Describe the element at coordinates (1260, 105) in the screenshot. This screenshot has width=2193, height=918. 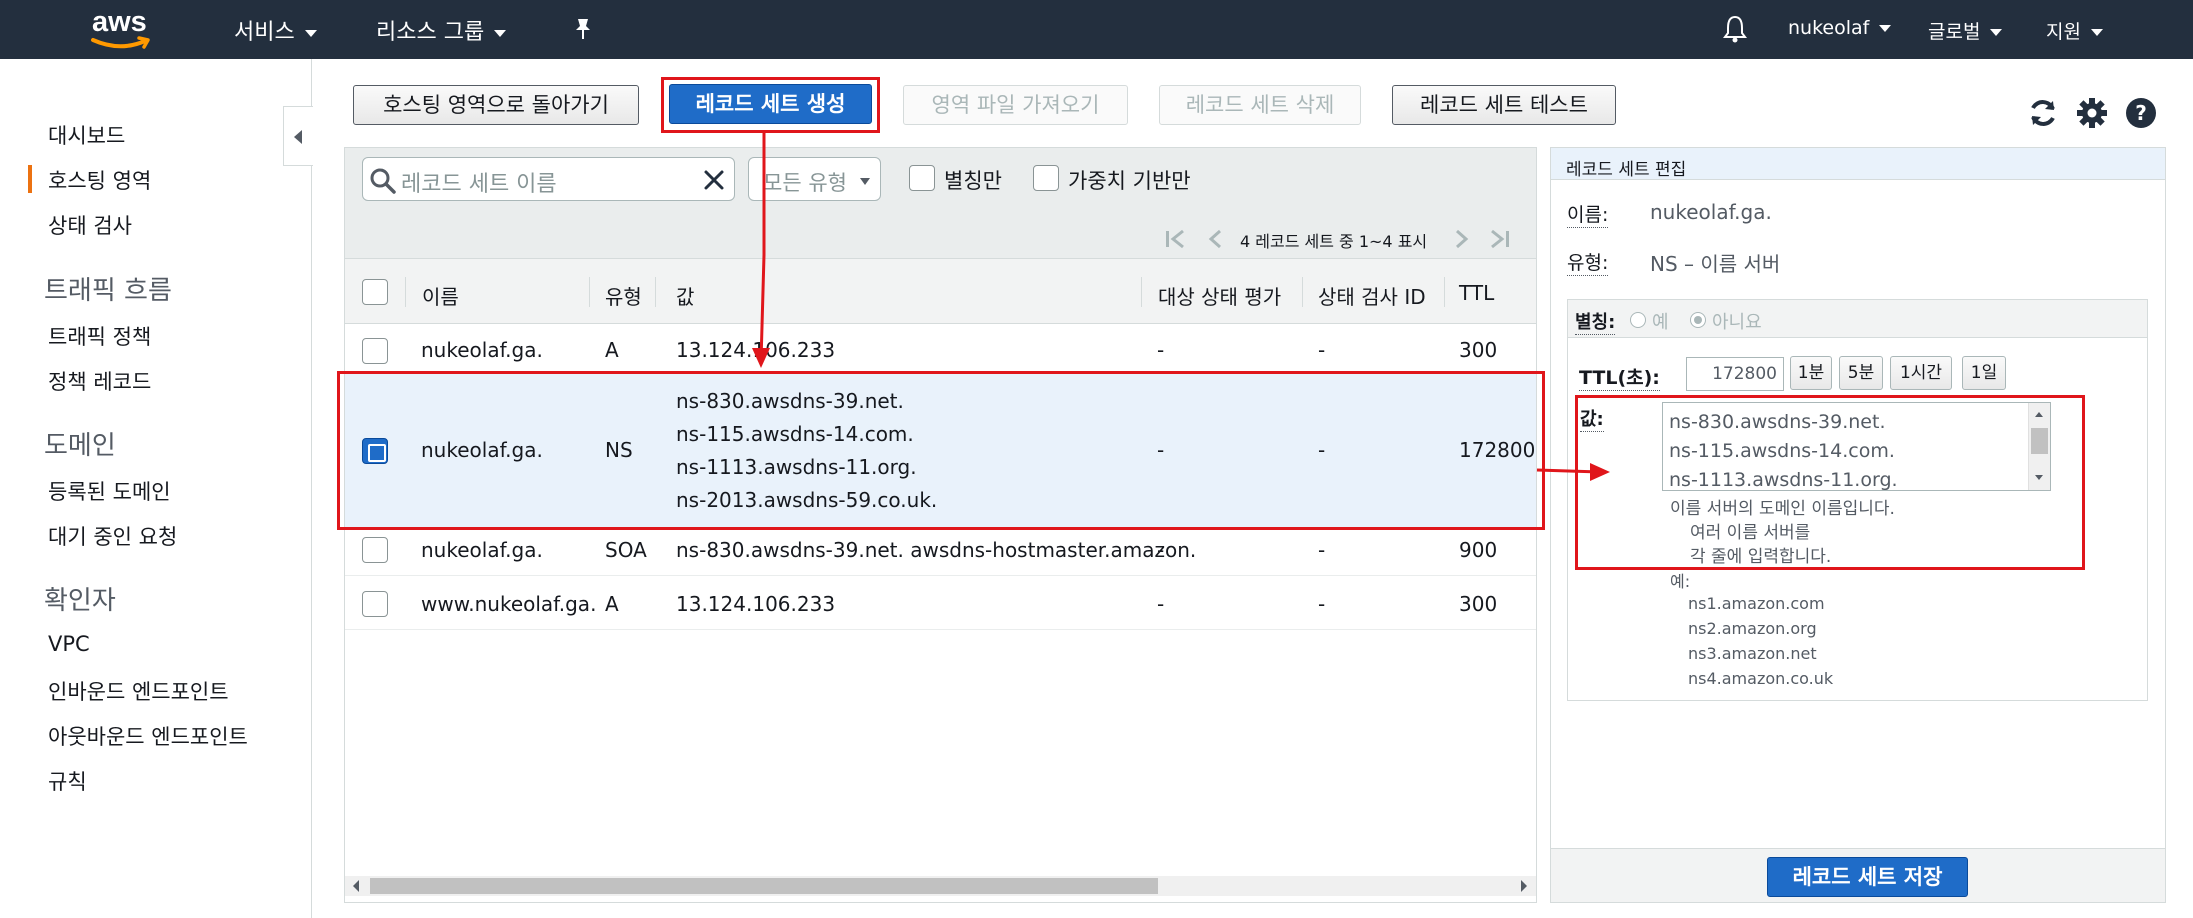
I see `delete-record-set-button: 레코드 세트 삭제` at that location.